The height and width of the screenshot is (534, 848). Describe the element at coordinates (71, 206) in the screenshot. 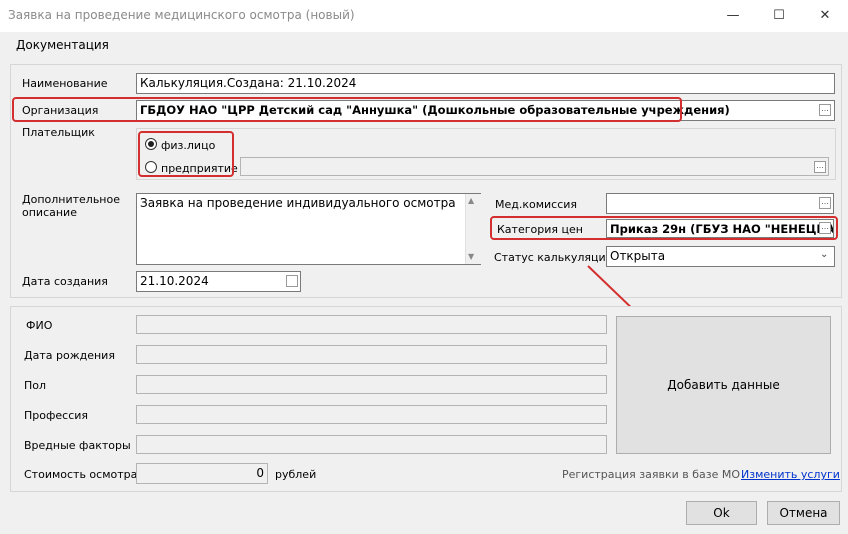

I see `description-label: Дополнительное описание` at that location.